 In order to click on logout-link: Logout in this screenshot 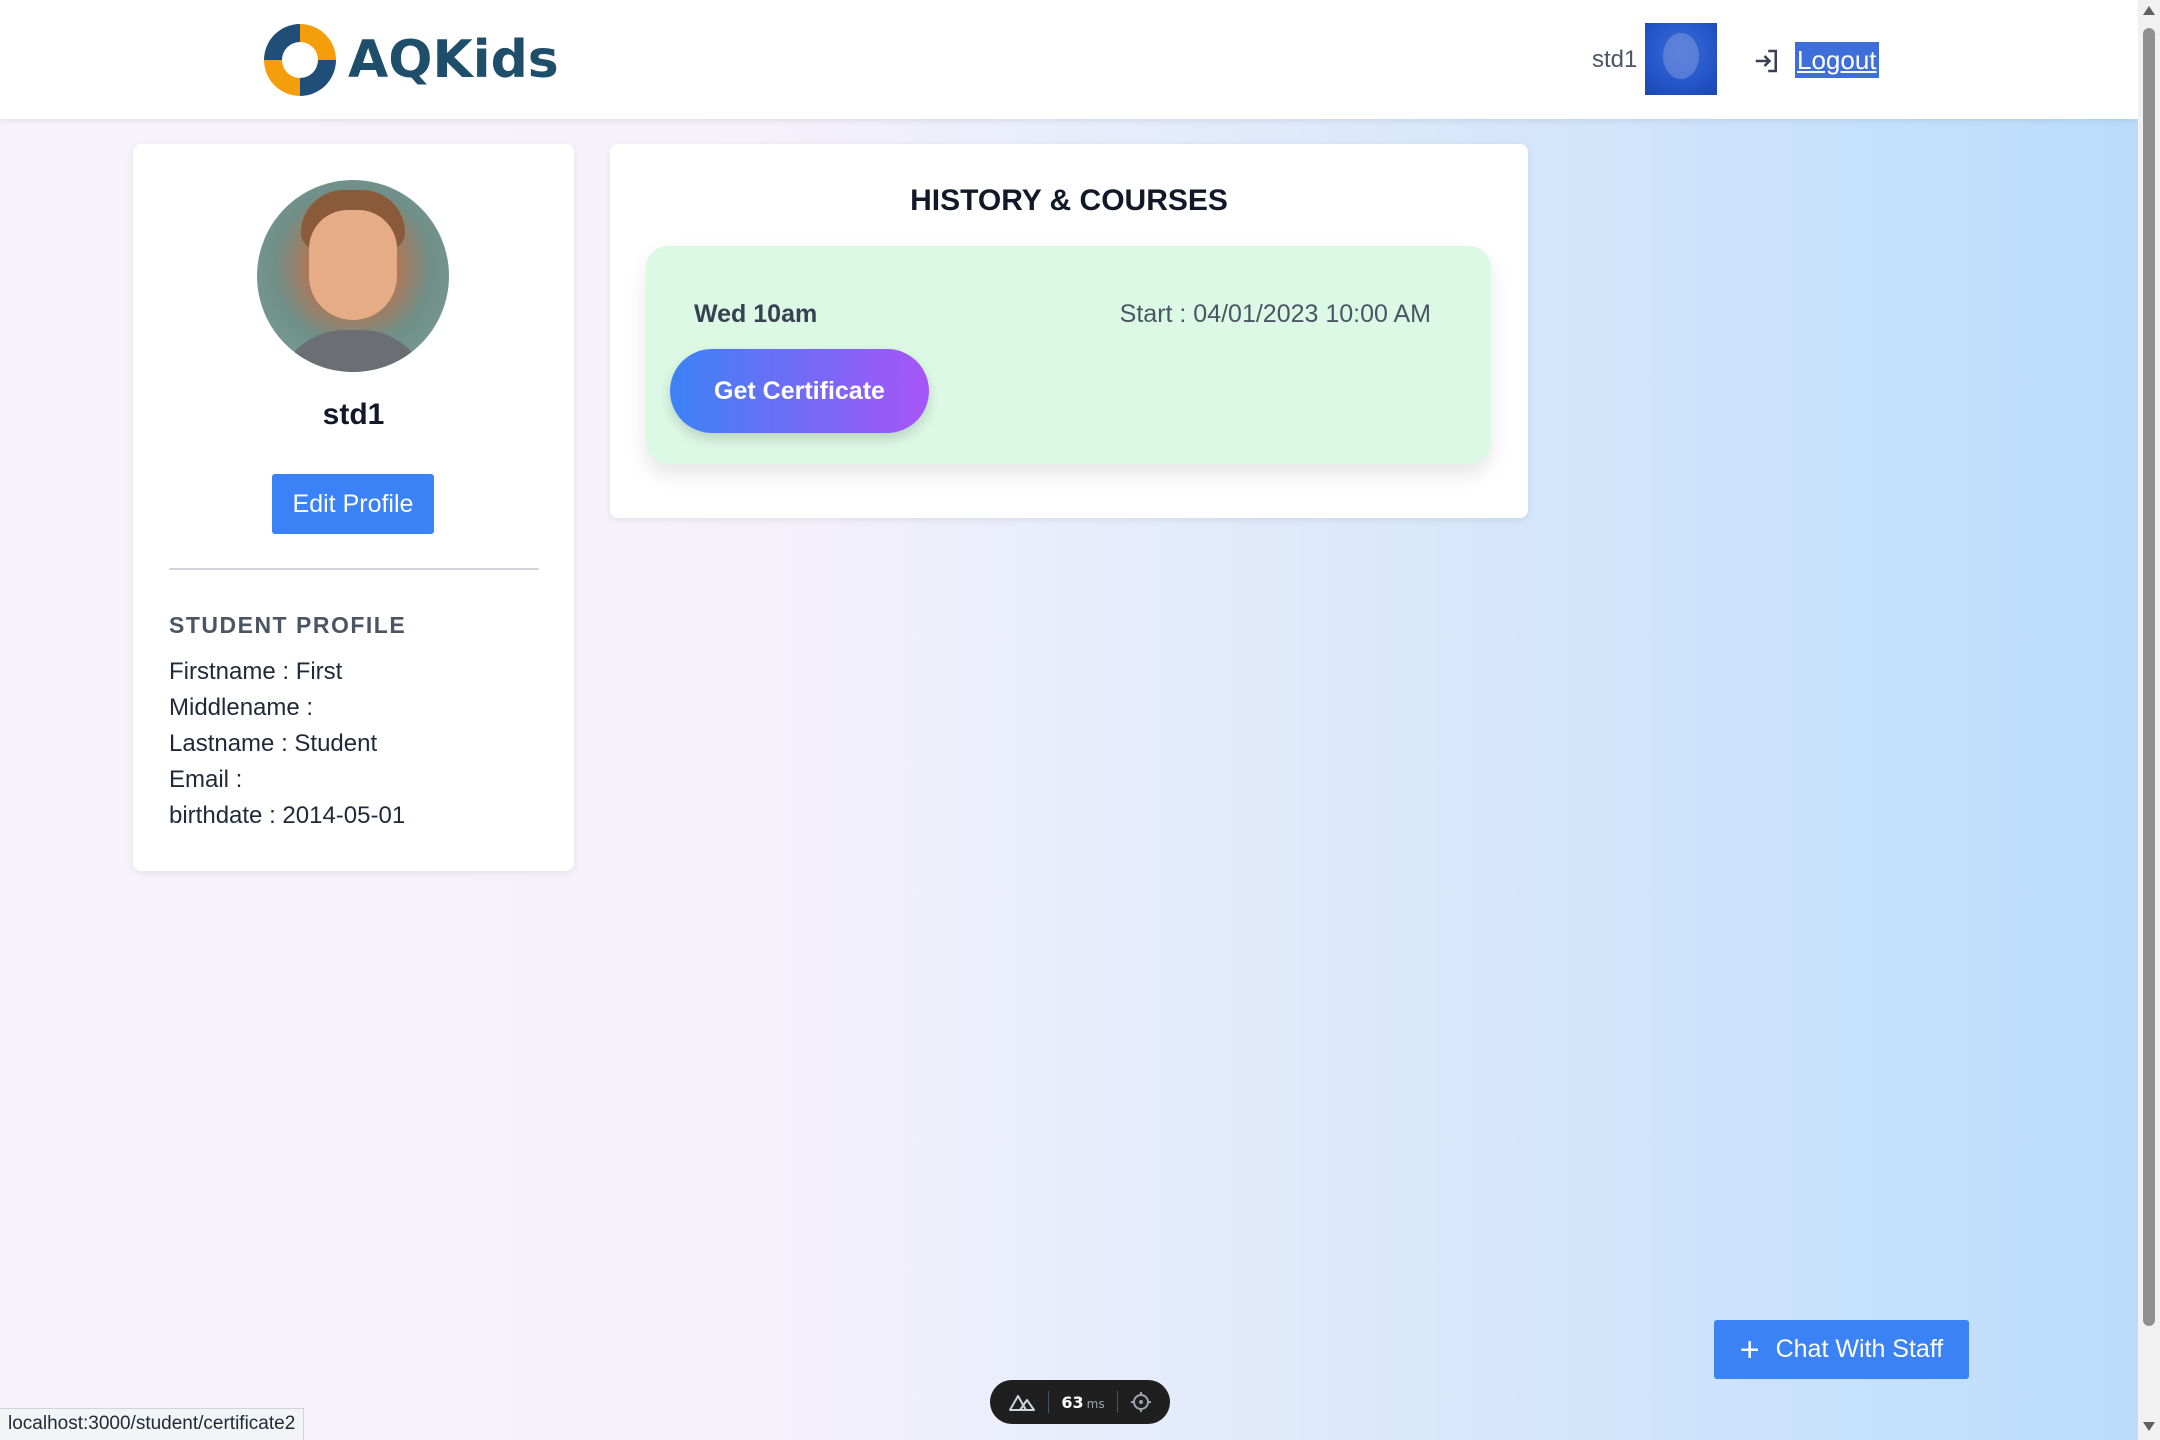, I will do `click(1837, 60)`.